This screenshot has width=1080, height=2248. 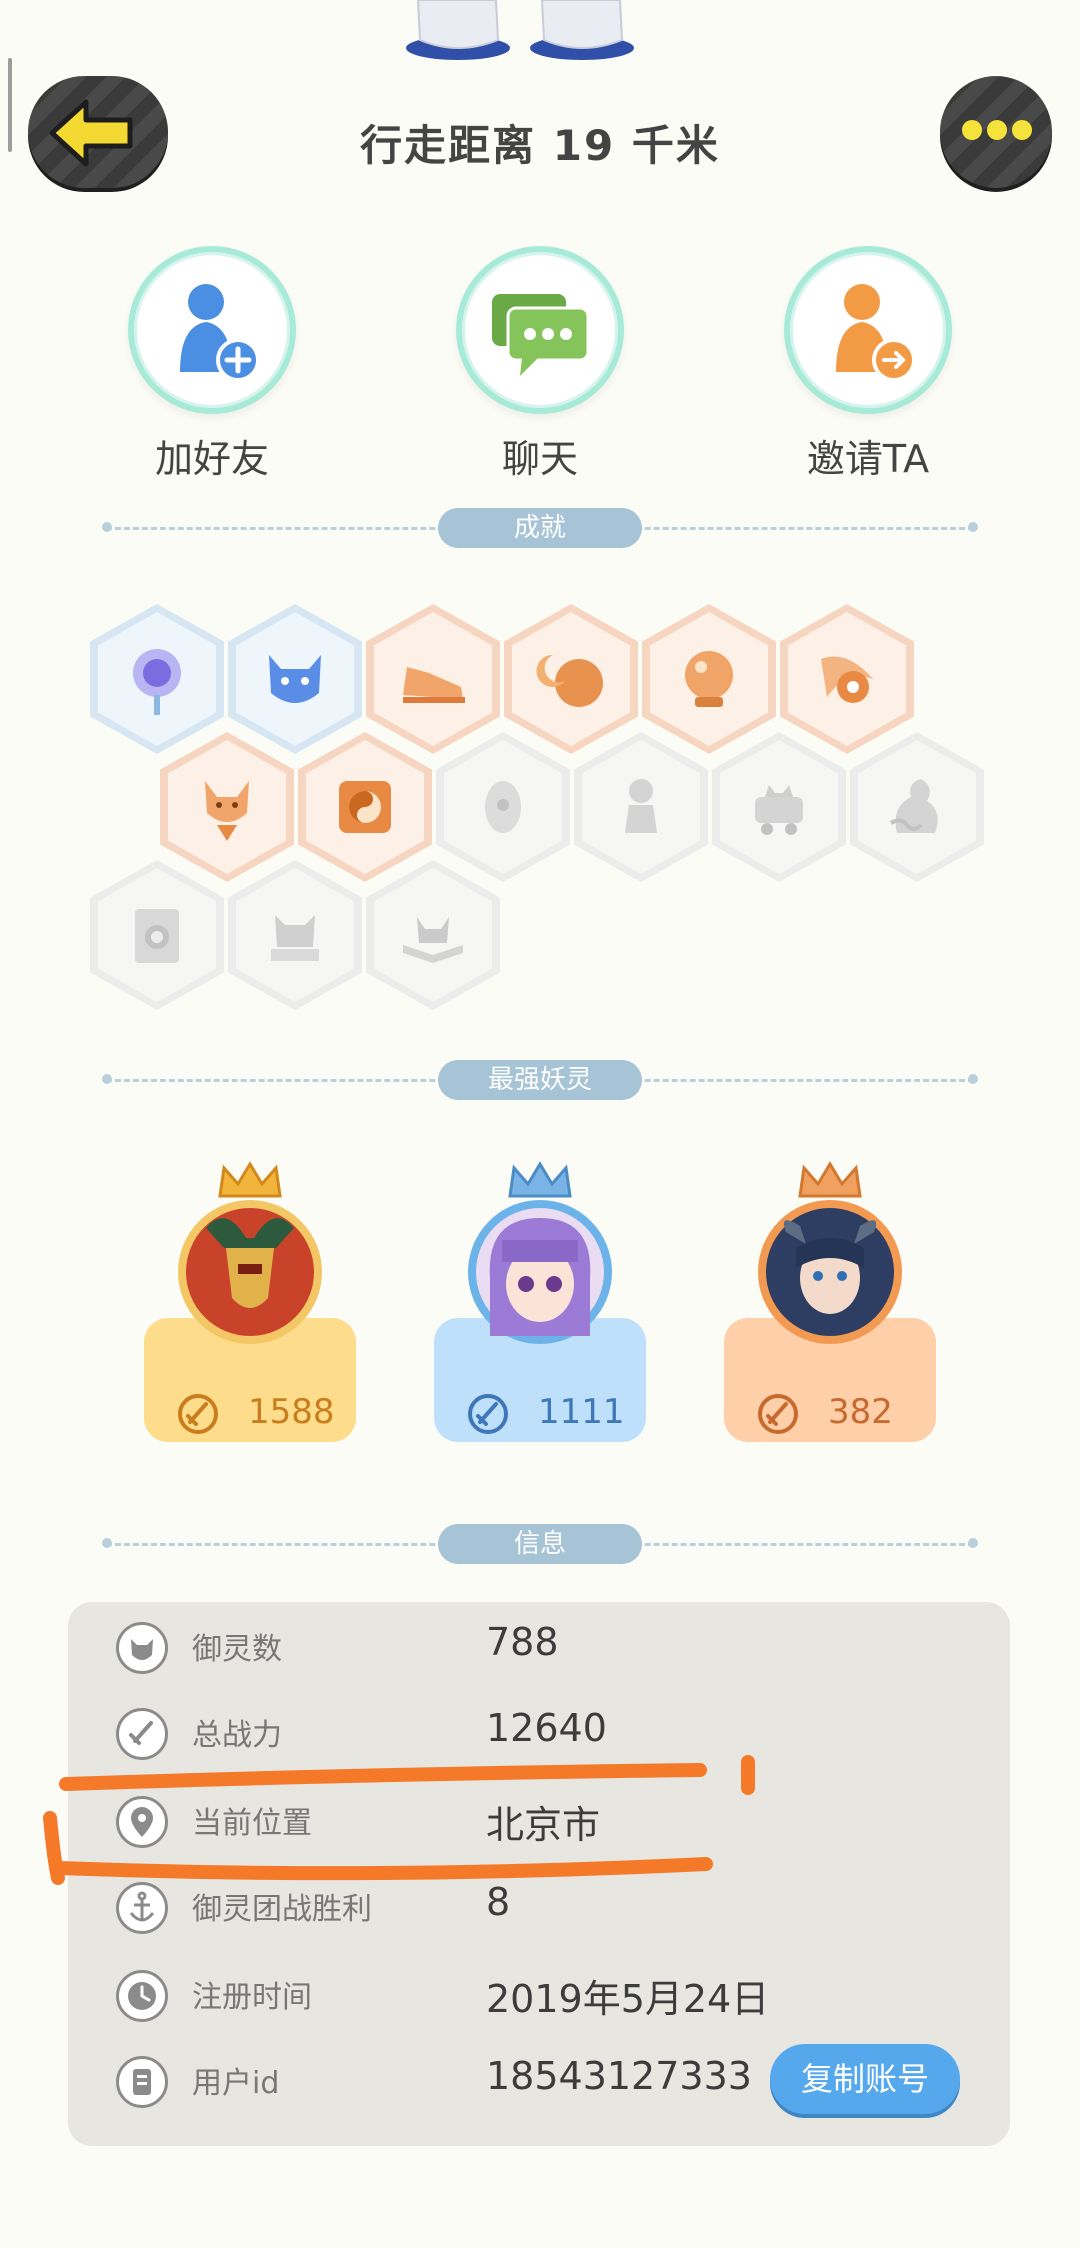 I want to click on character-feet, so click(x=520, y=30).